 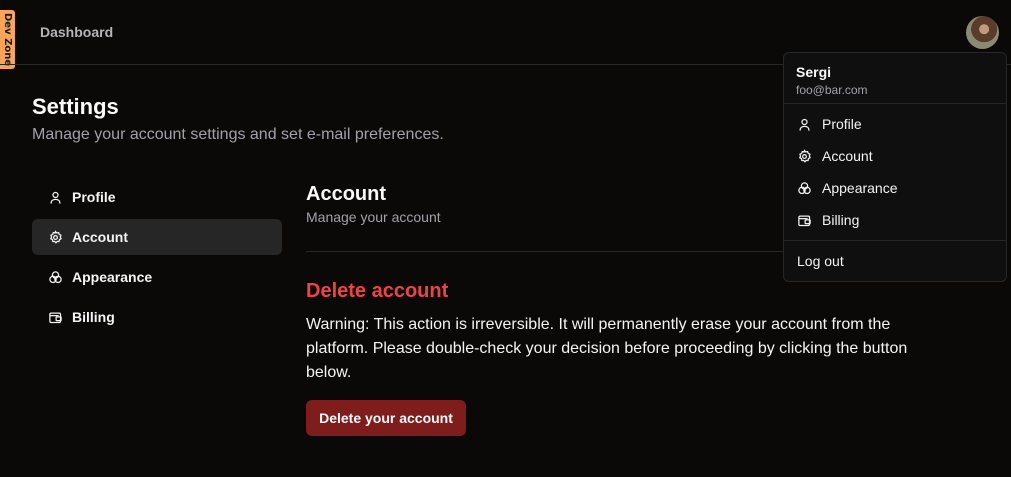 I want to click on user-menu-logout-group: Log out, so click(x=895, y=261).